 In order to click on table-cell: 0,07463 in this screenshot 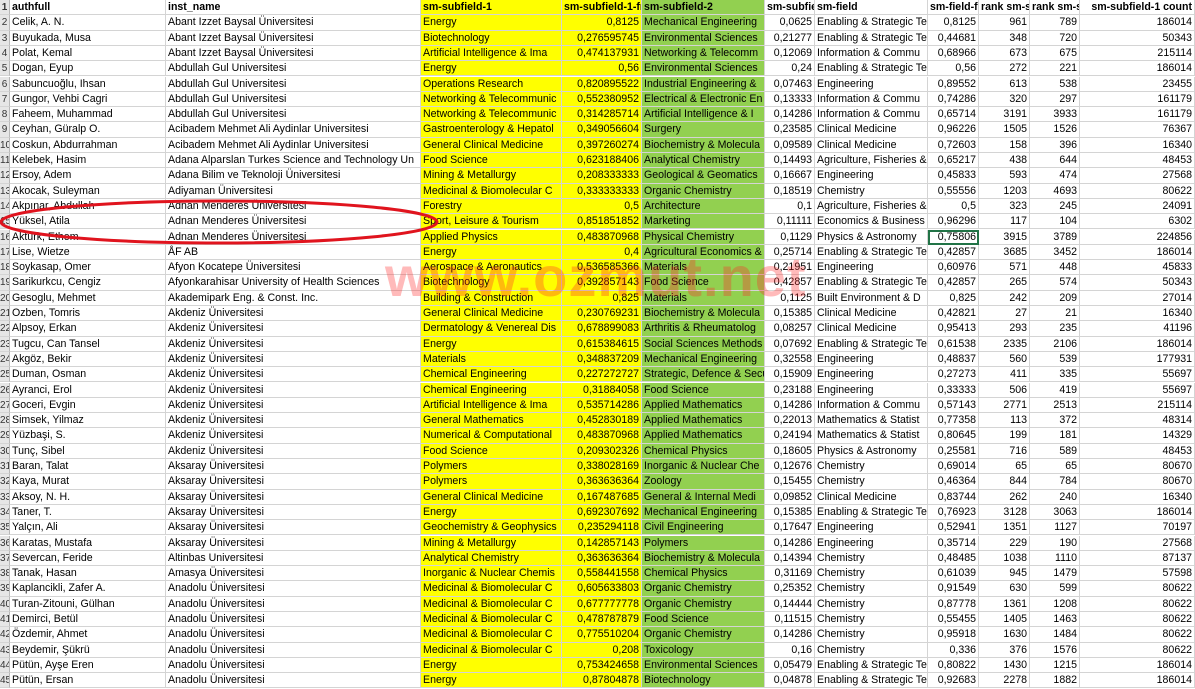, I will do `click(790, 84)`.